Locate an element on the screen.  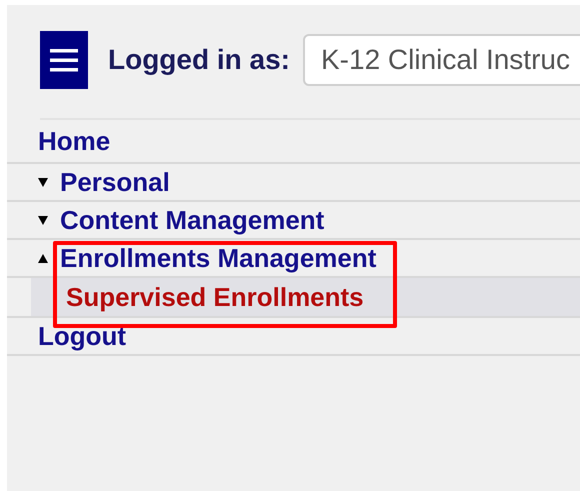
logged-in-label: Logged in as: is located at coordinates (199, 60).